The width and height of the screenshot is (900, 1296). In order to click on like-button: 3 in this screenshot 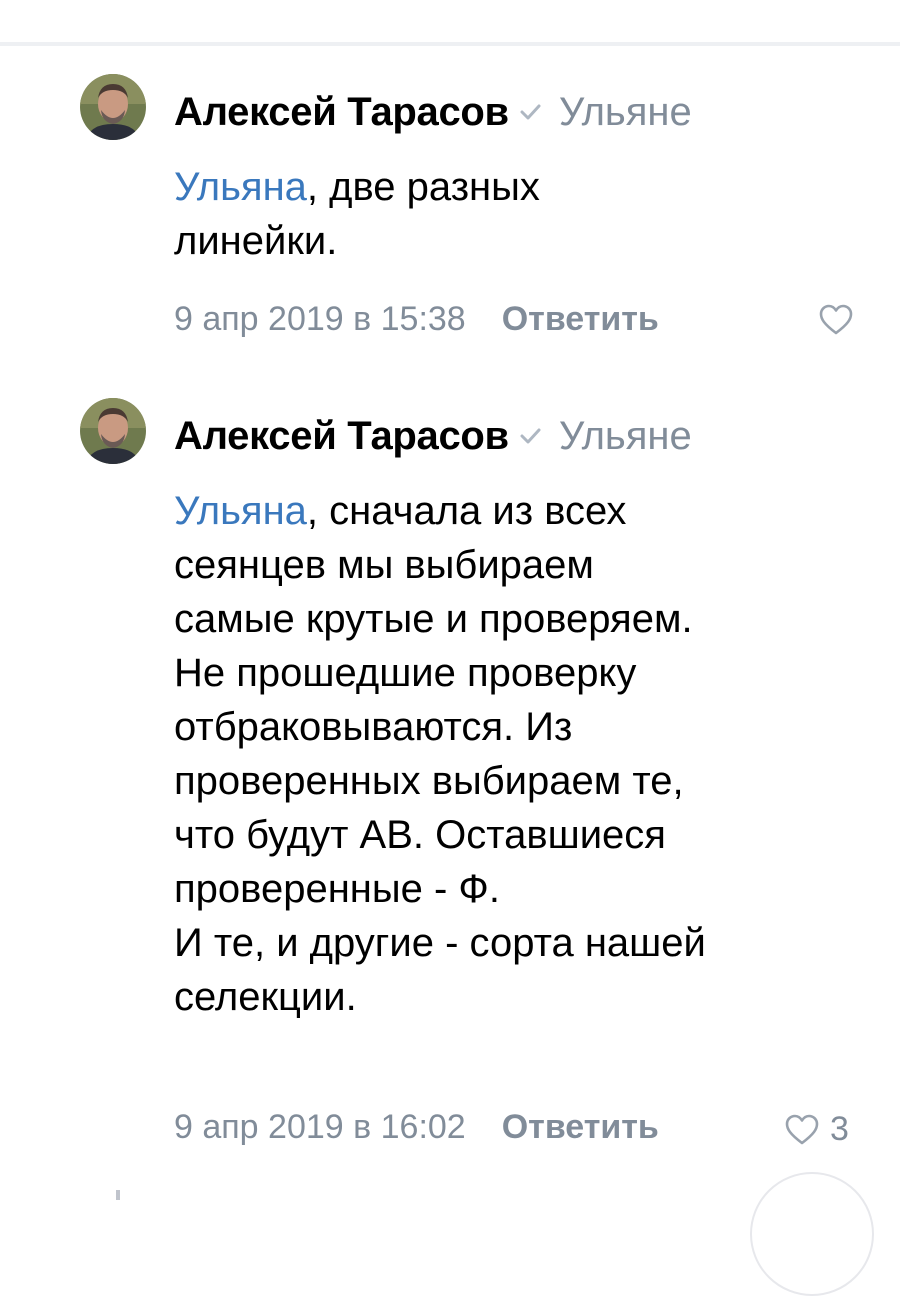, I will do `click(816, 1129)`.